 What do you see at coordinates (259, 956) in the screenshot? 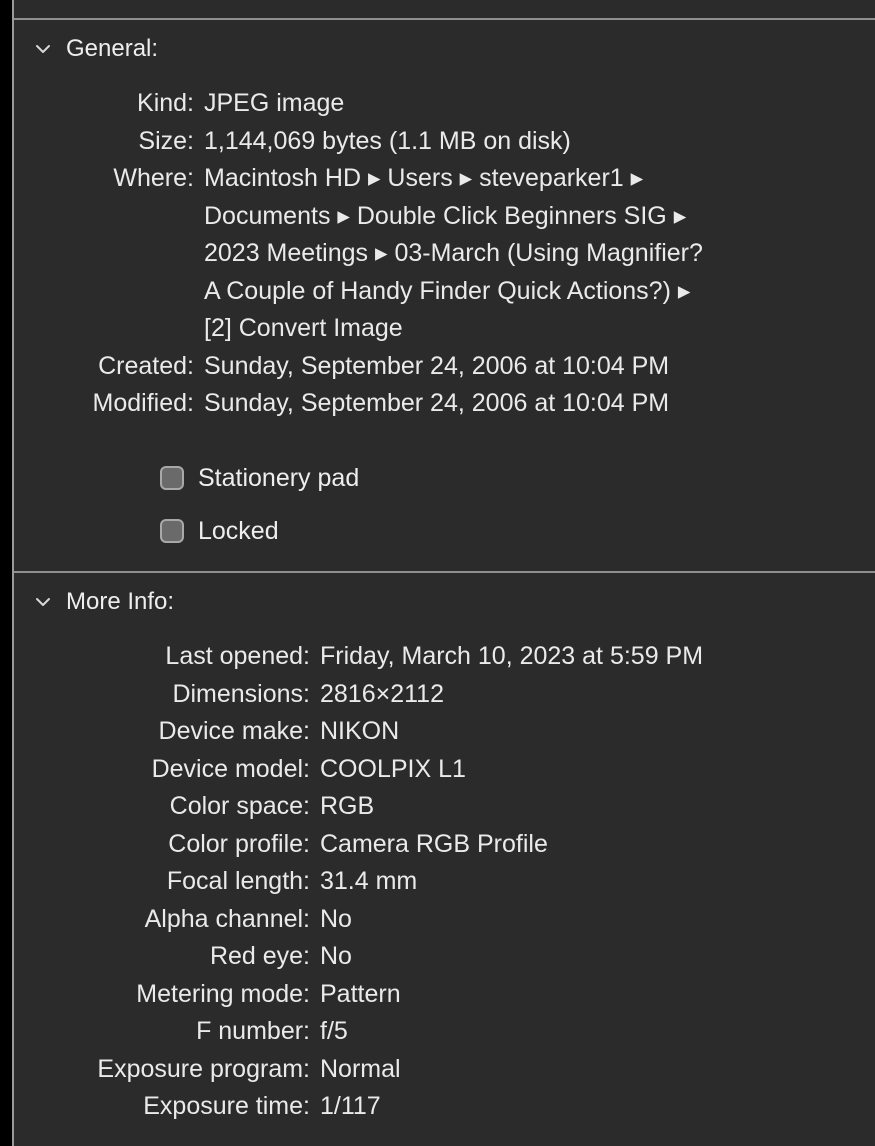
I see `more-info-row-label: Red eye:` at bounding box center [259, 956].